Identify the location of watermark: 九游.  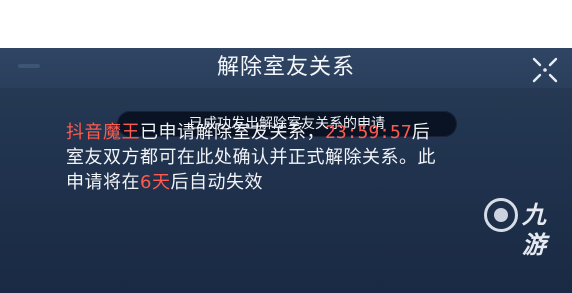
(524, 228).